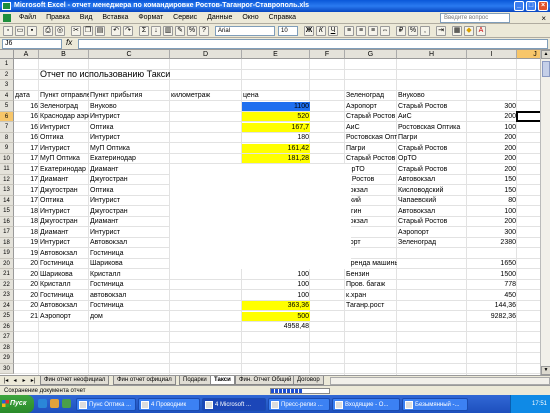  I want to click on tab-fin-obshiy: Фин. Отчет Общий, so click(265, 380).